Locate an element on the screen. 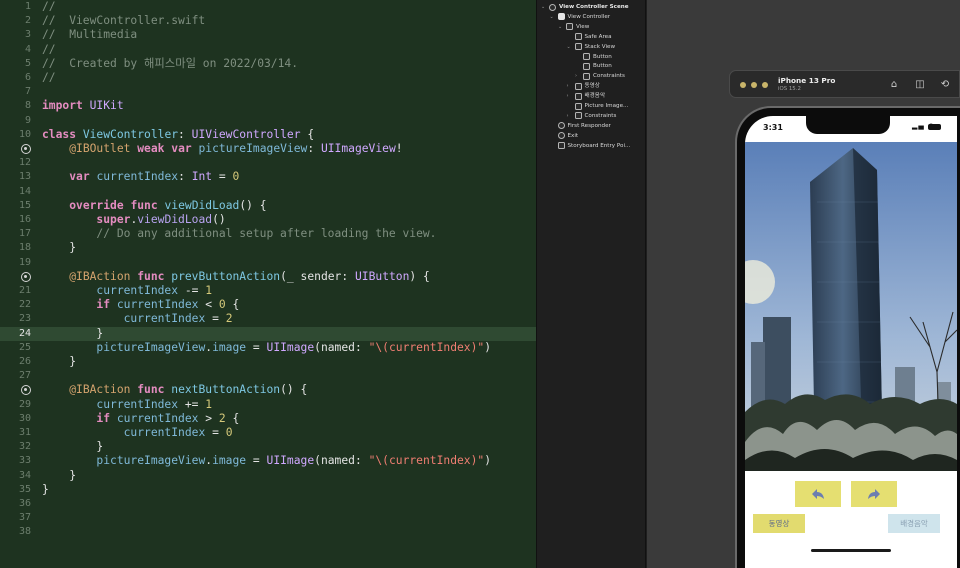 Image resolution: width=960 pixels, height=568 pixels. minimize-window-button is located at coordinates (754, 85).